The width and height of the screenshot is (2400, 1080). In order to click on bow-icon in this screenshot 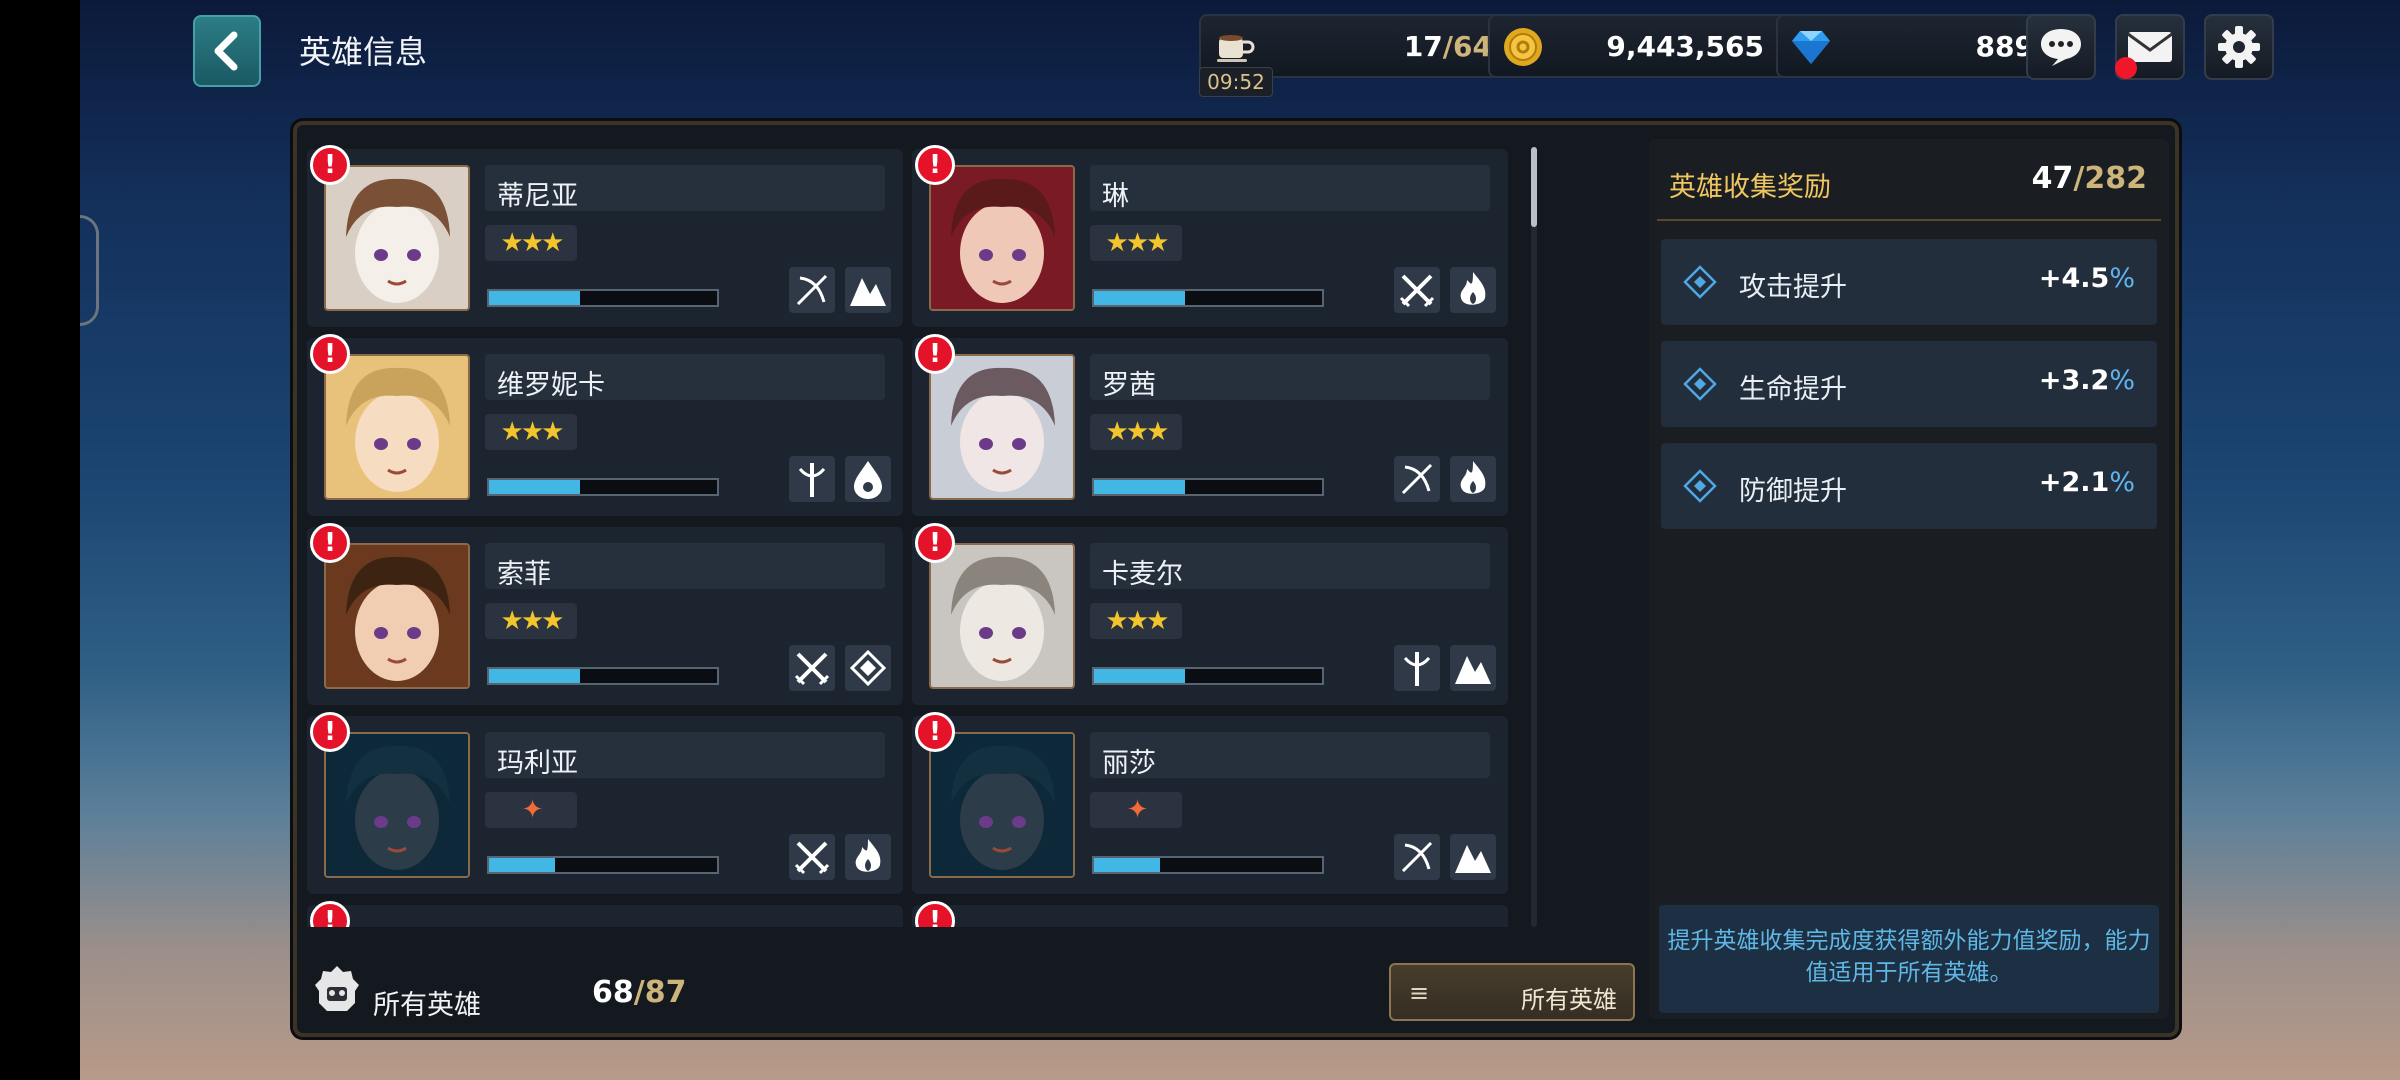, I will do `click(812, 290)`.